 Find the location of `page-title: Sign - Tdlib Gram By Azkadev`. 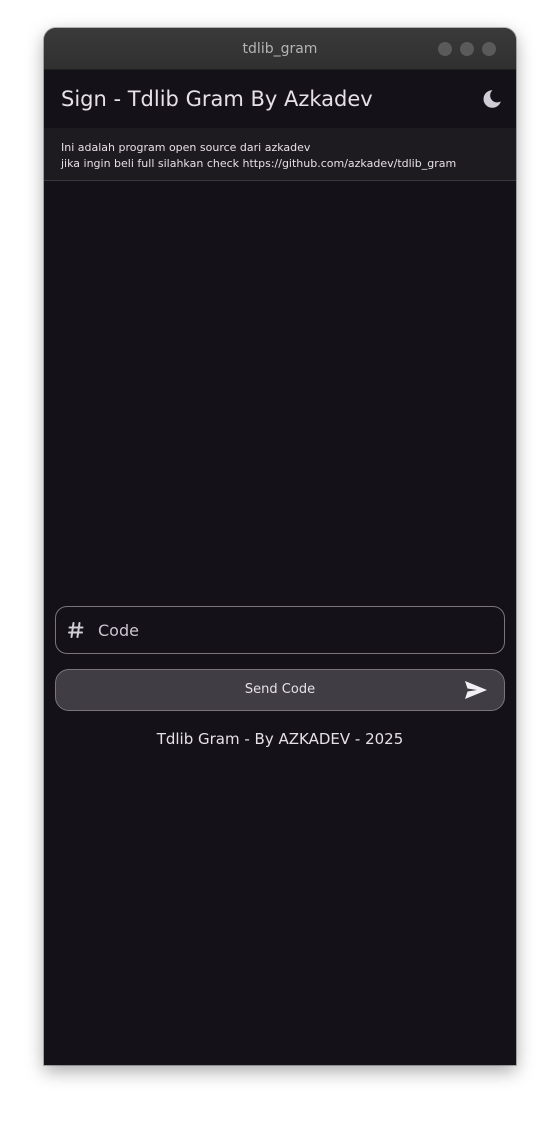

page-title: Sign - Tdlib Gram By Azkadev is located at coordinates (217, 99).